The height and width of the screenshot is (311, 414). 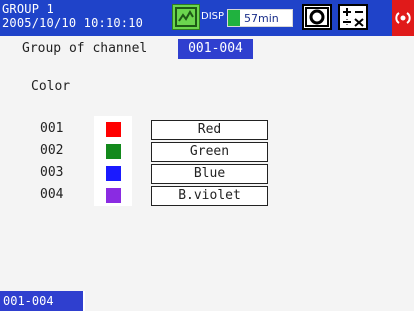 I want to click on channel-number: 003, so click(x=52, y=172).